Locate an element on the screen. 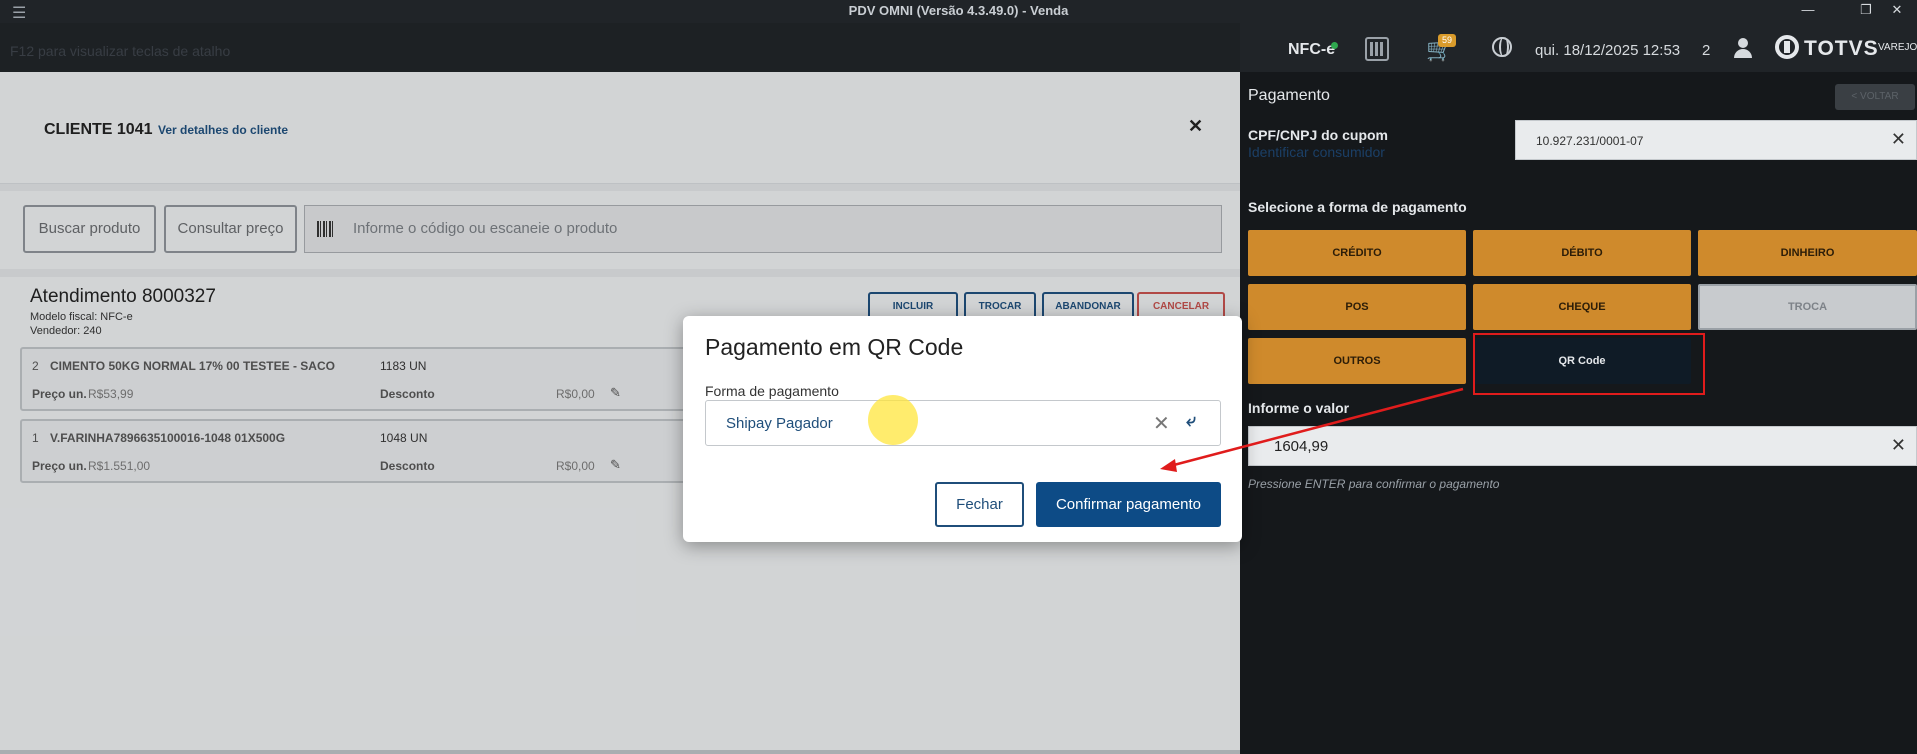 The width and height of the screenshot is (1917, 754). close-window-button: ✕ is located at coordinates (1897, 11).